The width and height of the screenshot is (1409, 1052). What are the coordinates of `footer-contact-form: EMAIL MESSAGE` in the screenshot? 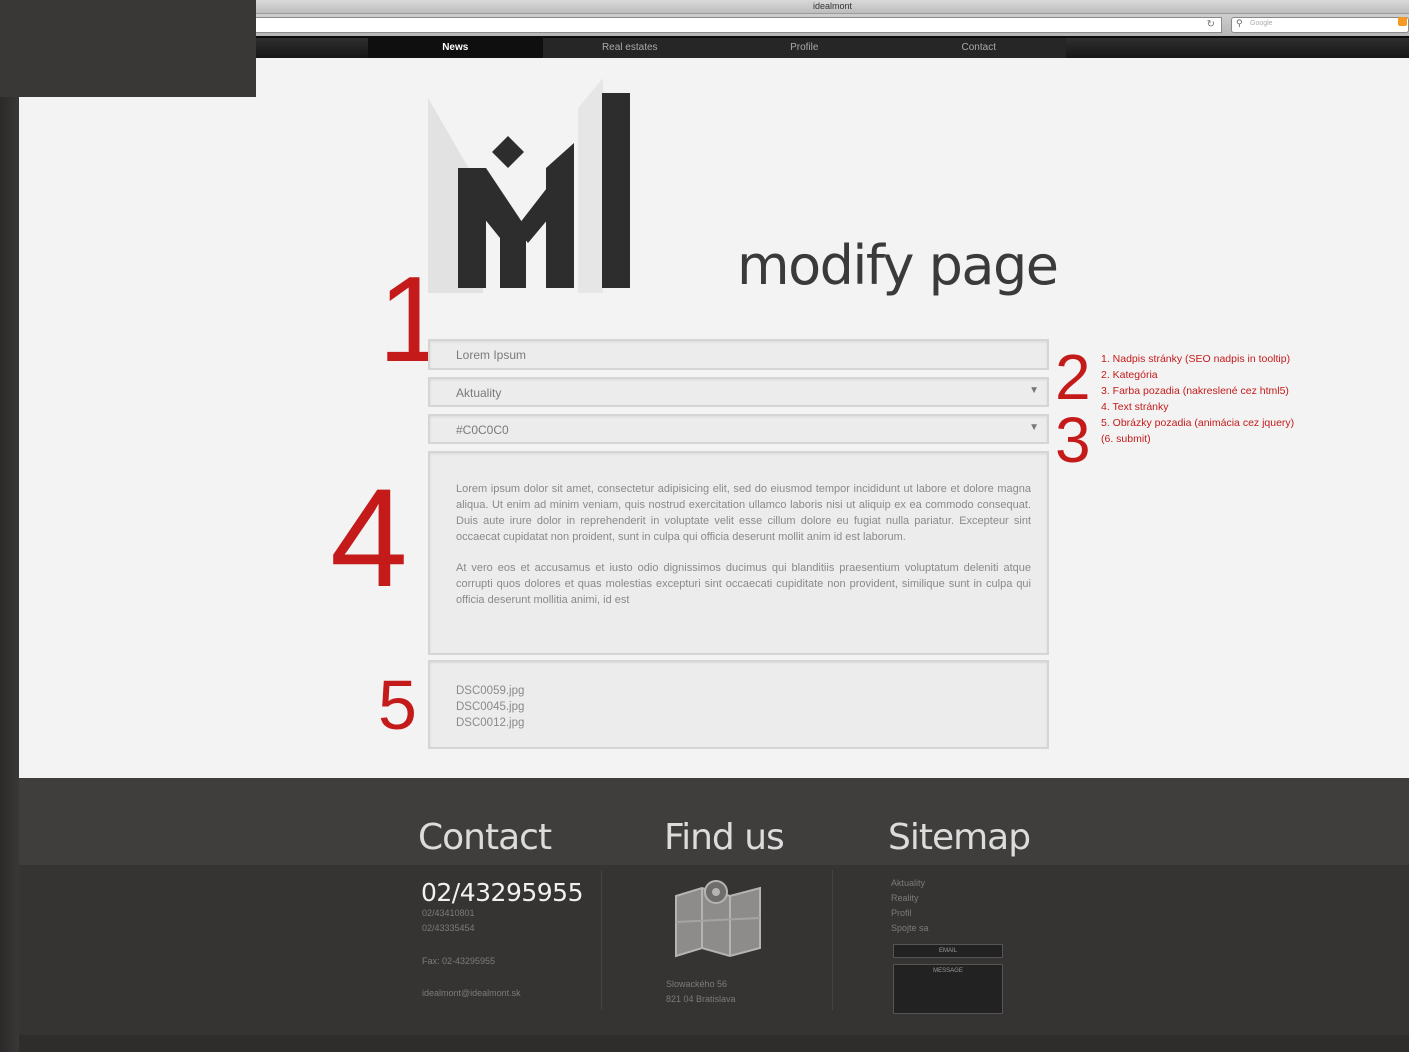 It's located at (948, 979).